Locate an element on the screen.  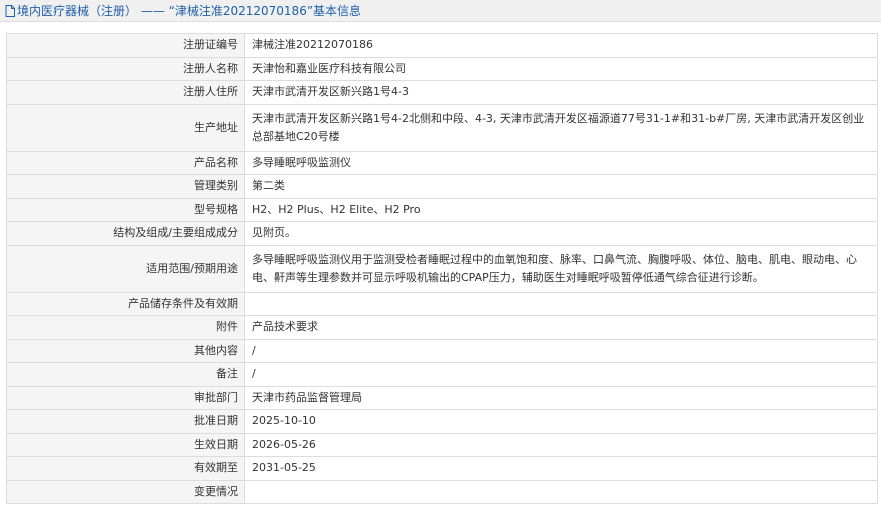
row-value: 2031-05-25 is located at coordinates (561, 468).